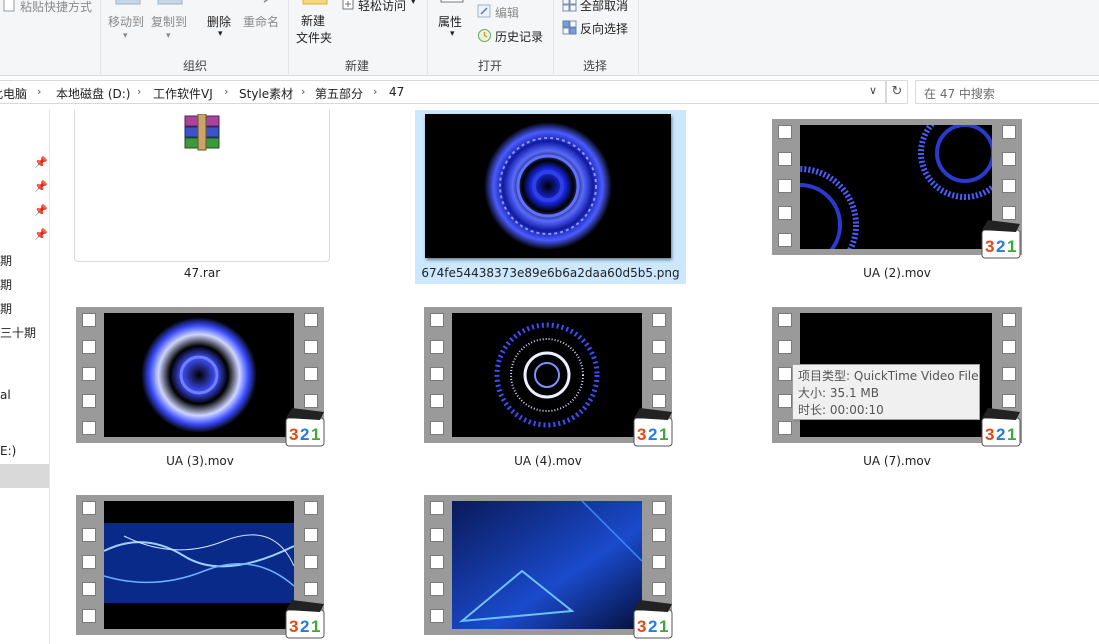  Describe the element at coordinates (126, 21) in the screenshot. I see `move-to-button: 移动到` at that location.